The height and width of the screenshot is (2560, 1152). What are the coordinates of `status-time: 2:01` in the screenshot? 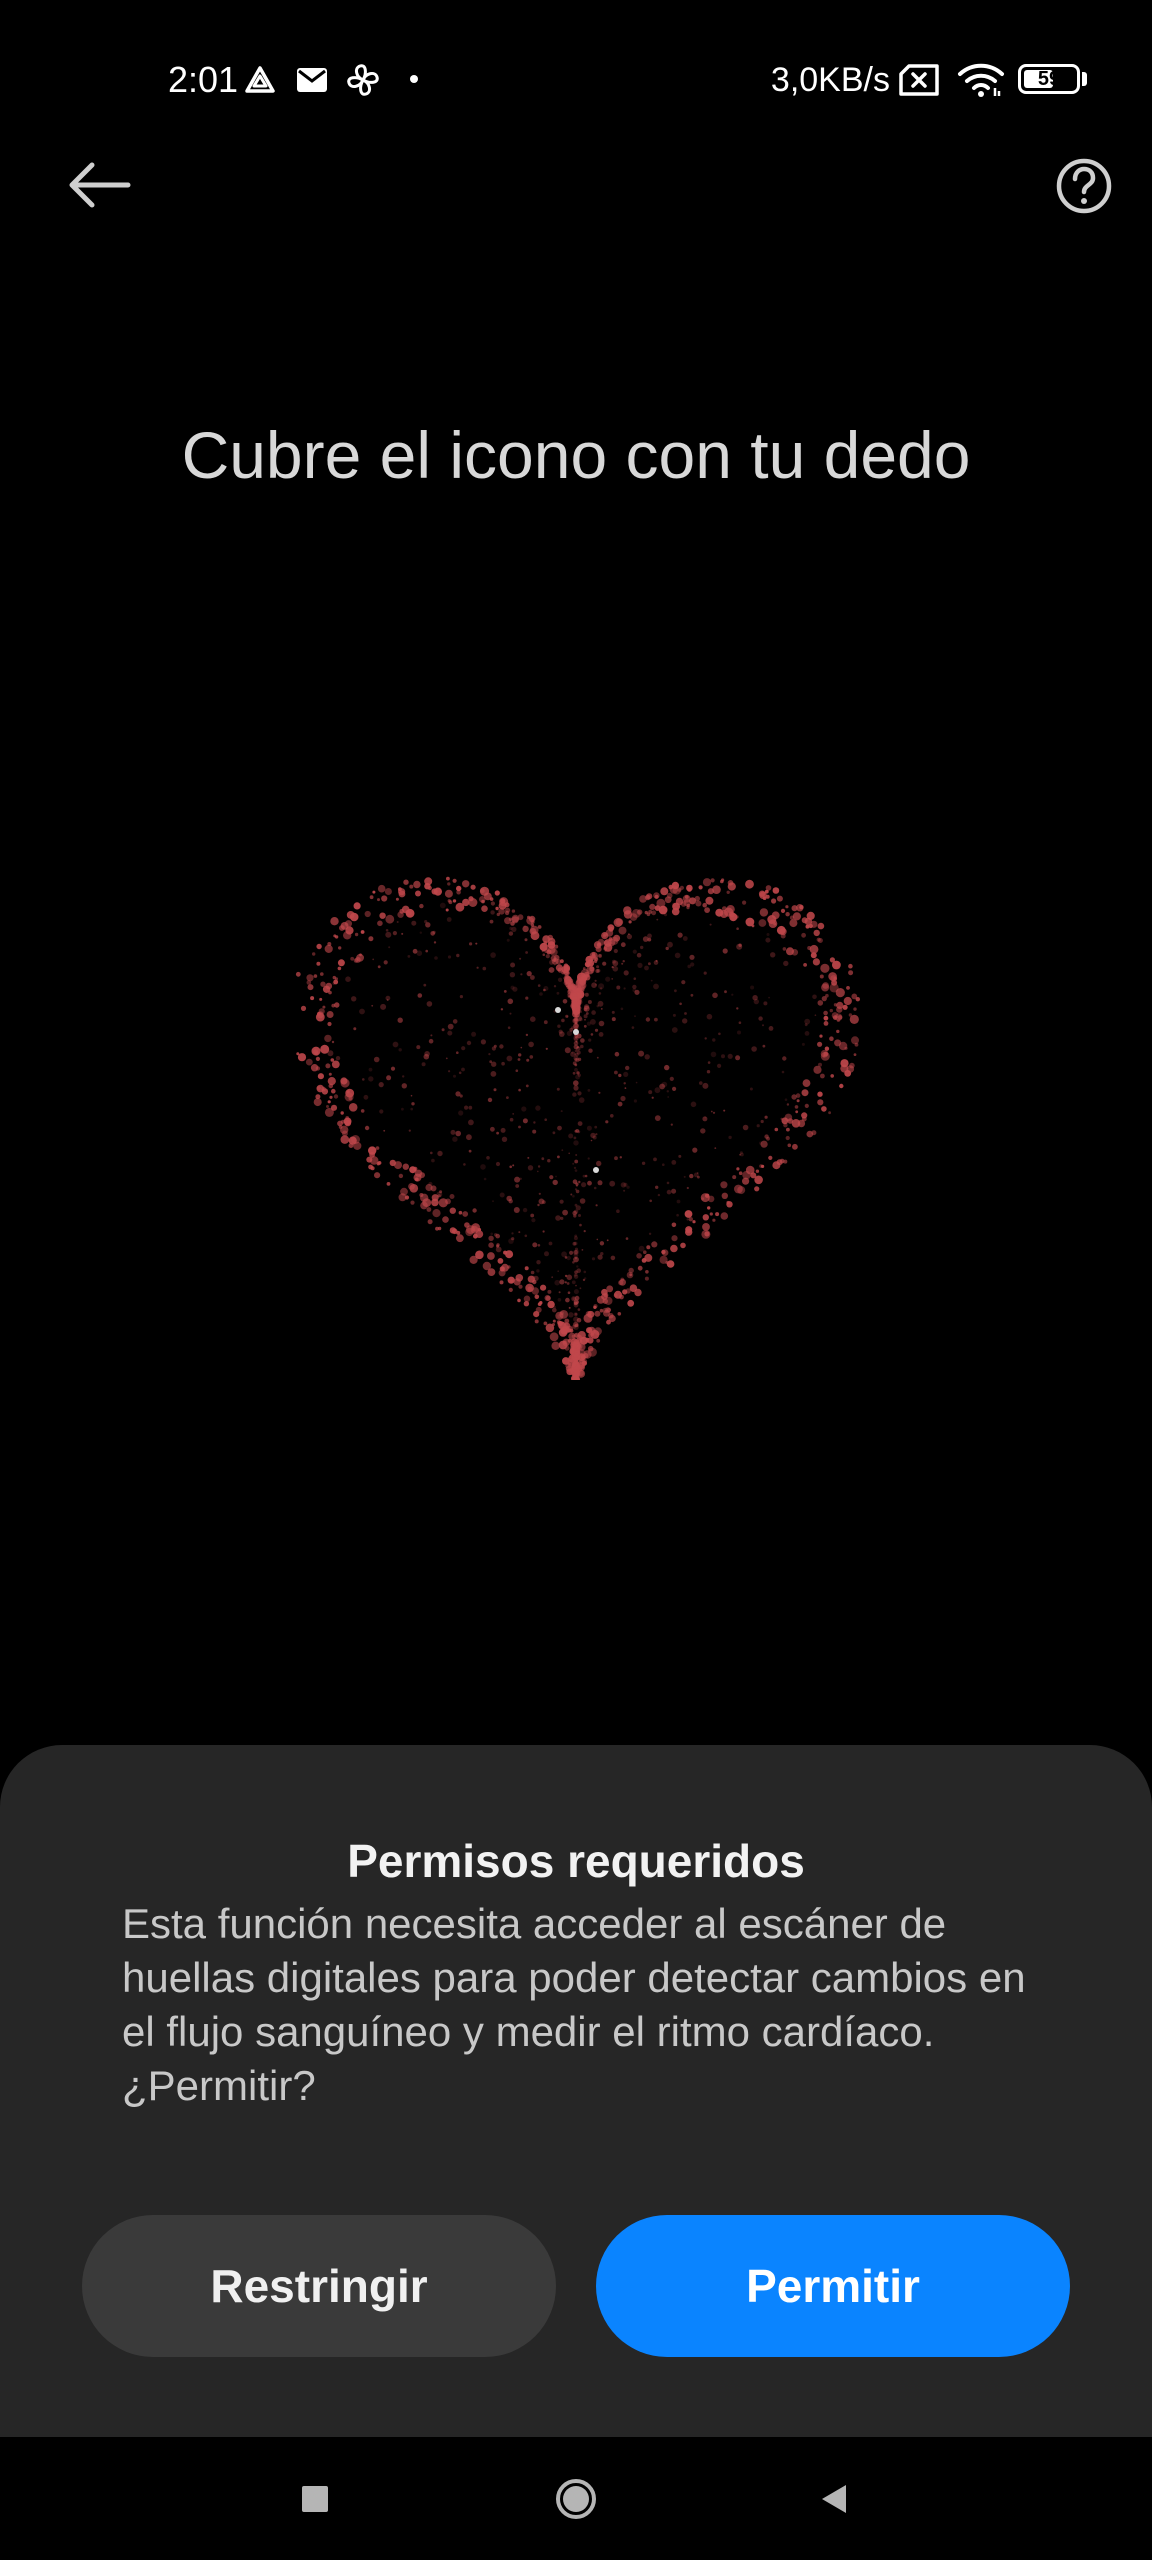 It's located at (203, 79).